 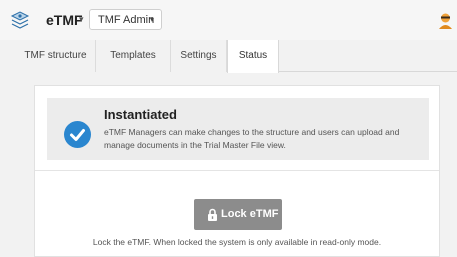 I want to click on context-selector-value: TMF Admin, so click(x=126, y=20).